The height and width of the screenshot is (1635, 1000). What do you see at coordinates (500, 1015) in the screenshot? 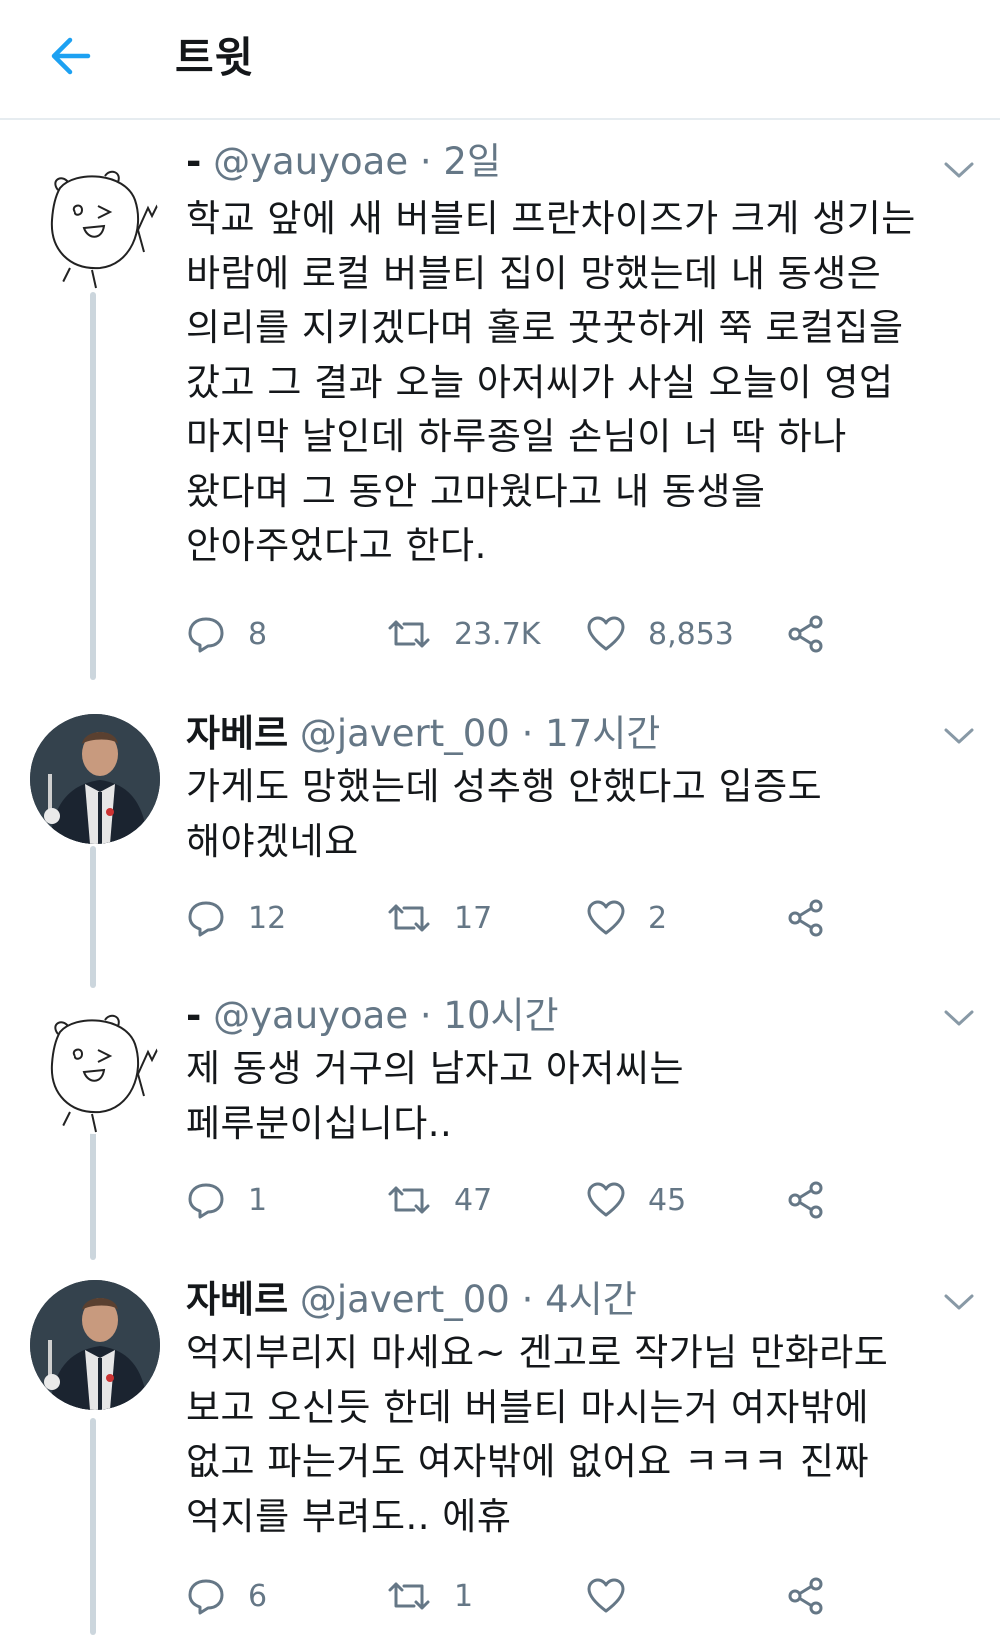
I see `timestamp: 10시간` at bounding box center [500, 1015].